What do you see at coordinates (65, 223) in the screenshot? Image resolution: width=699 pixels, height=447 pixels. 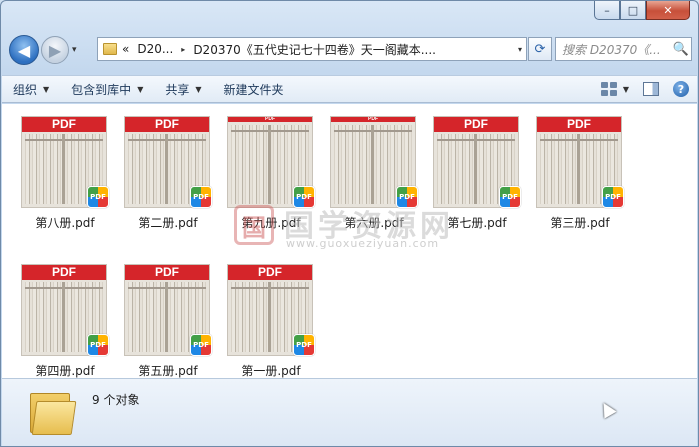 I see `file-name: 第八册.pdf` at bounding box center [65, 223].